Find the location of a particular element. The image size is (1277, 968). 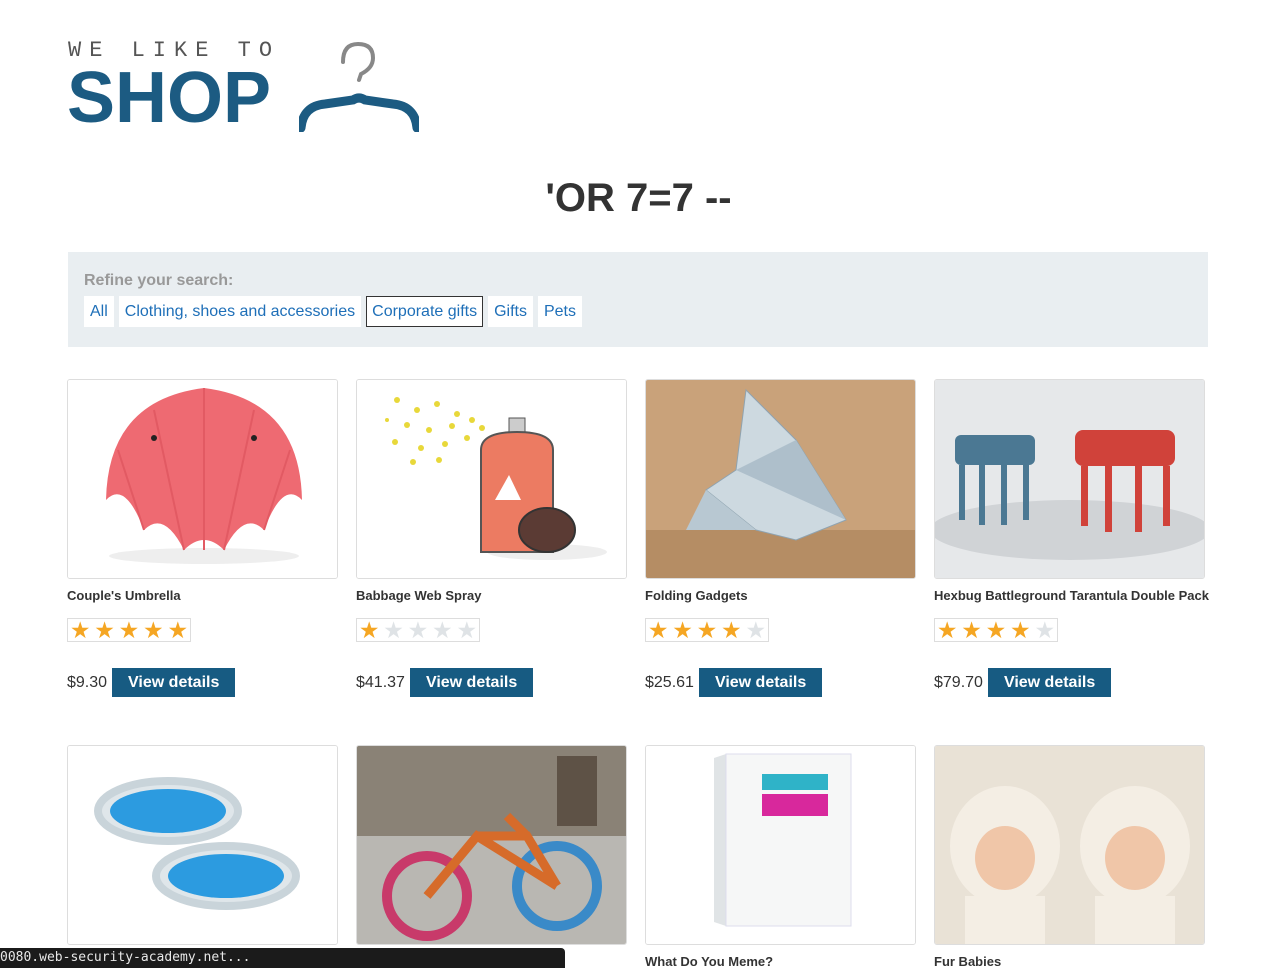

bike-image is located at coordinates (491, 845).